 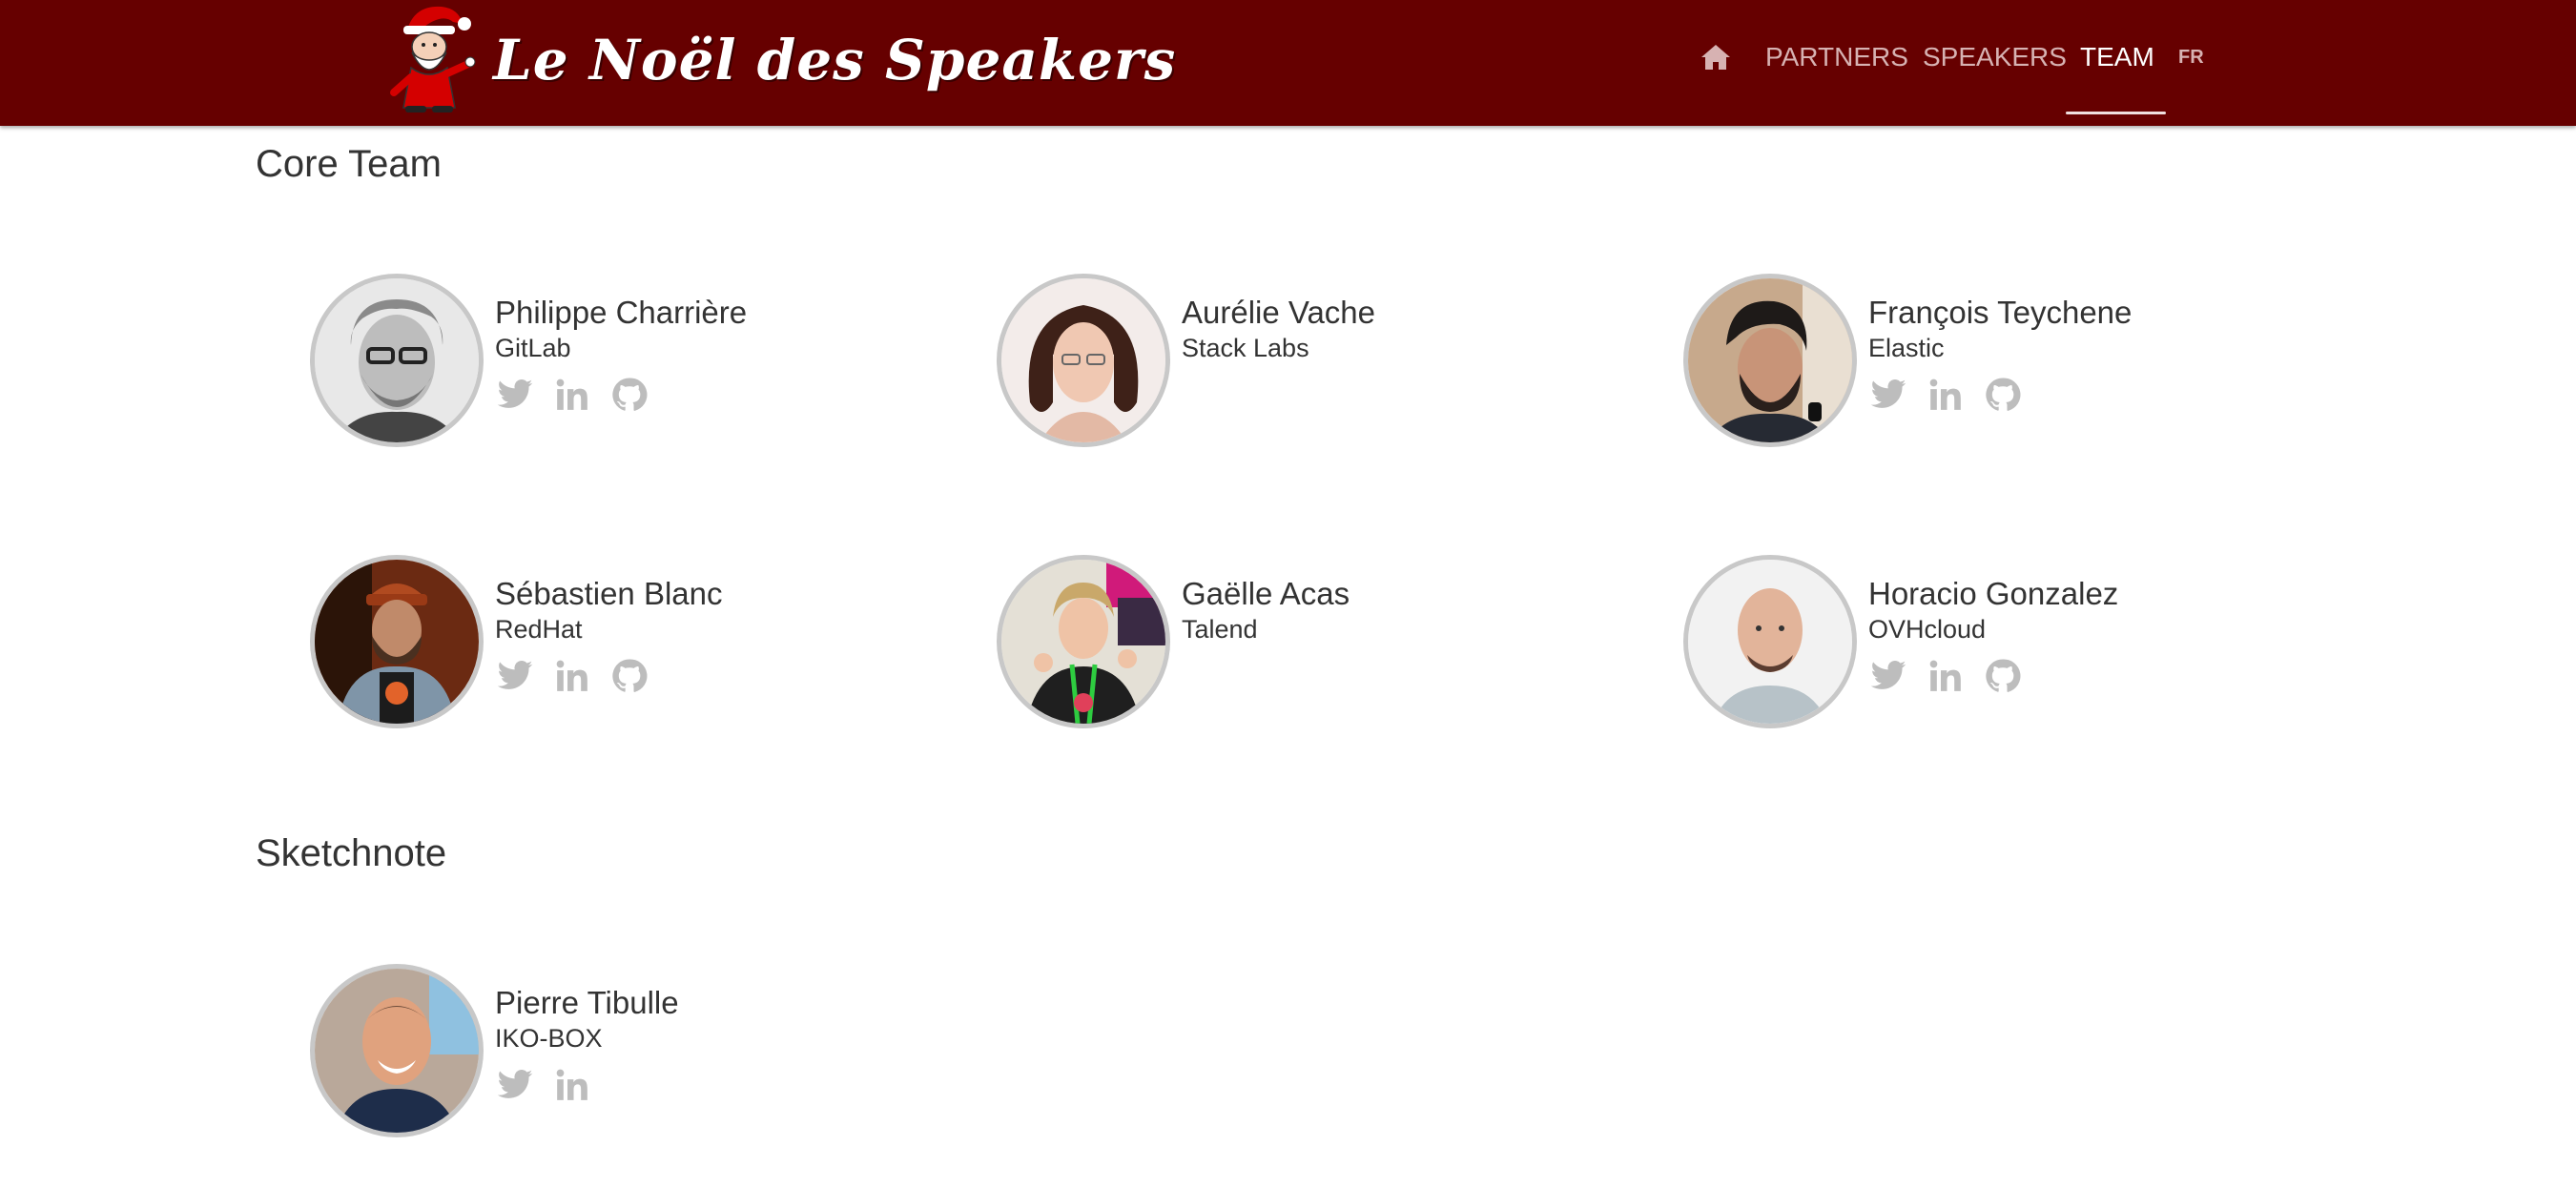 What do you see at coordinates (1279, 313) in the screenshot?
I see `member-name: Aurélie Vache` at bounding box center [1279, 313].